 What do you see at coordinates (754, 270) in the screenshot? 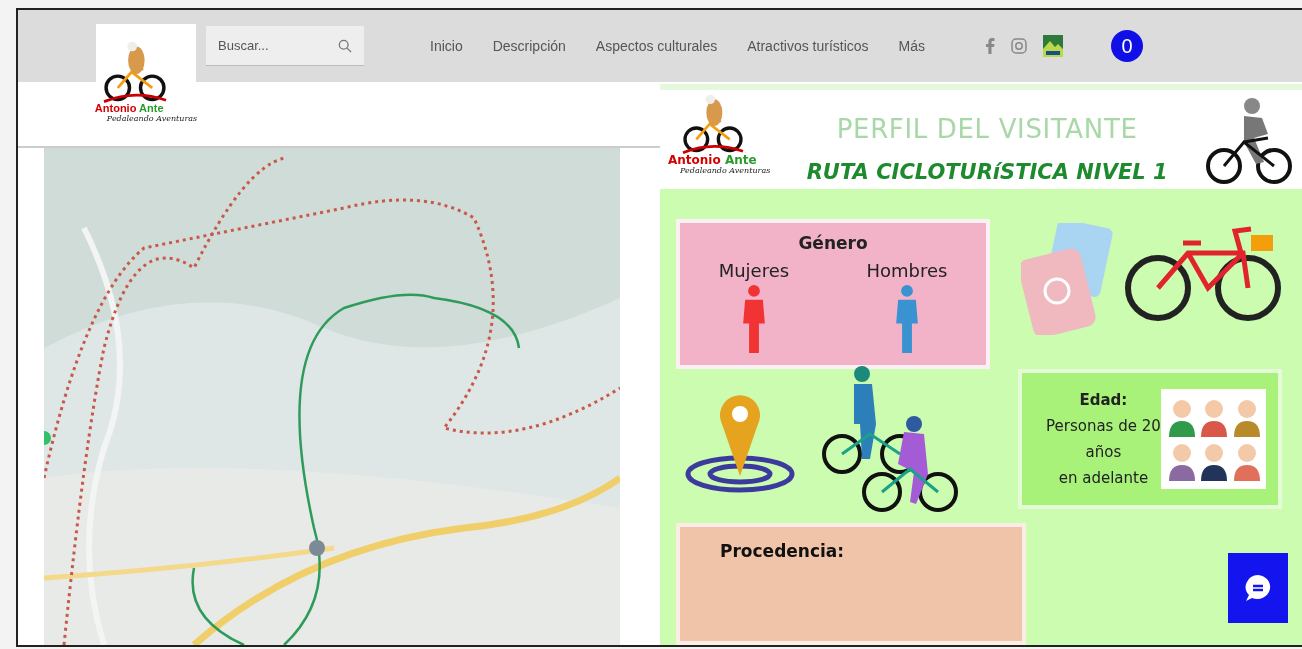
I see `gender-label: Mujeres` at bounding box center [754, 270].